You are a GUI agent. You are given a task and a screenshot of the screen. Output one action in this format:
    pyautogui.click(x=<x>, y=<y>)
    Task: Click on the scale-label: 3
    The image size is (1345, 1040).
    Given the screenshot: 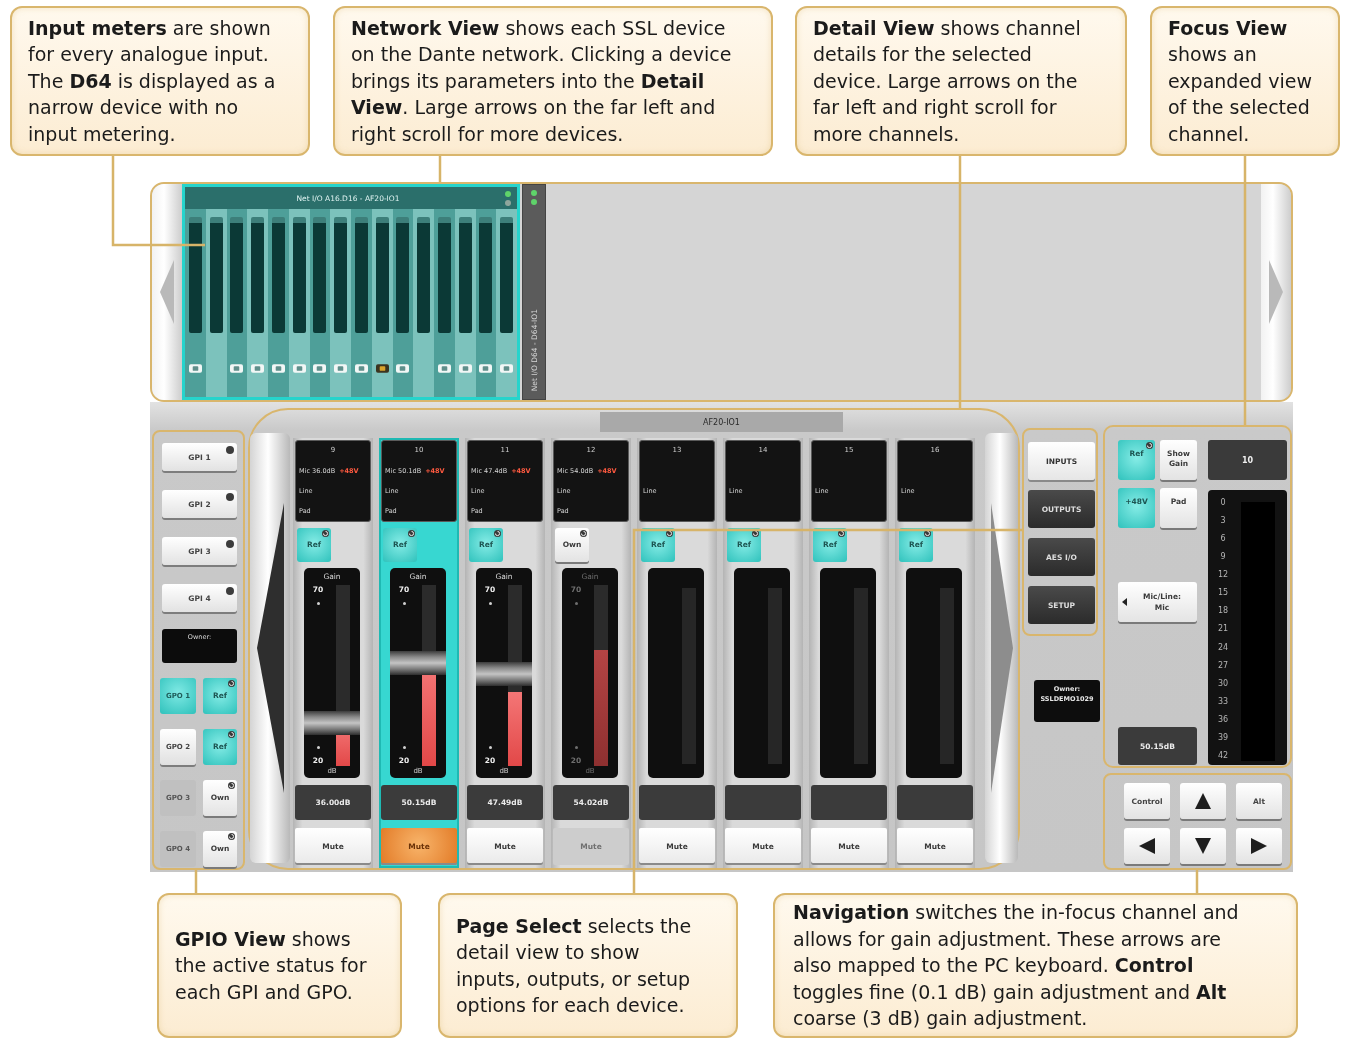 What is the action you would take?
    pyautogui.click(x=1223, y=521)
    